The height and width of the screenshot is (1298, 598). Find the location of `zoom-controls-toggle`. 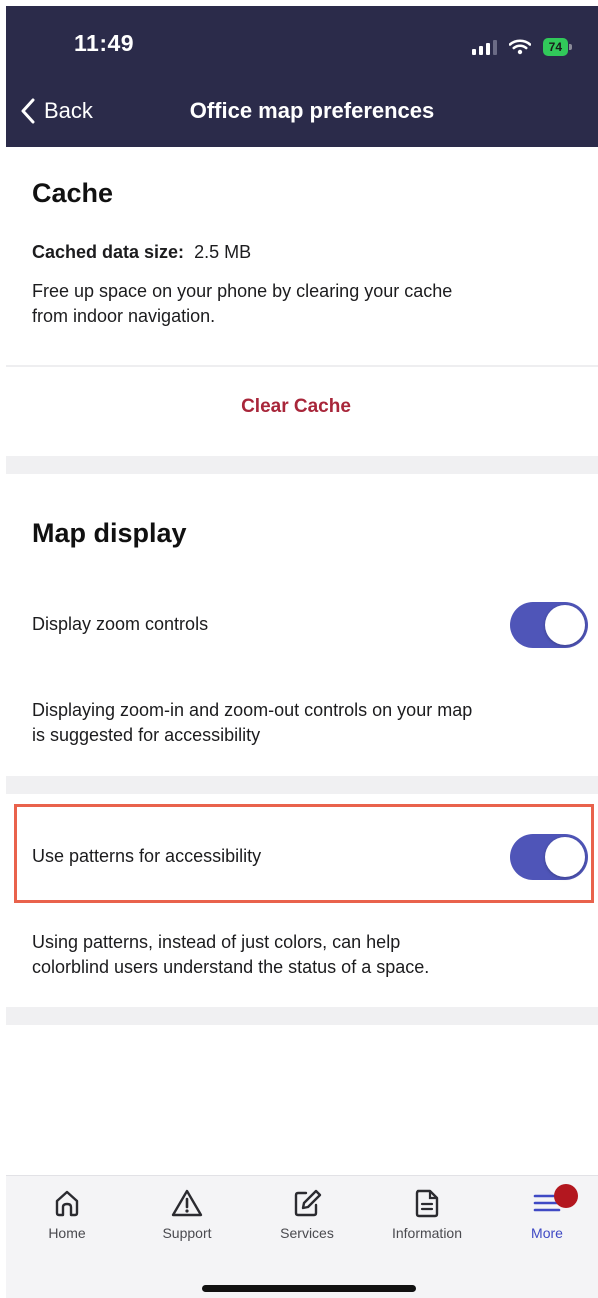

zoom-controls-toggle is located at coordinates (549, 625).